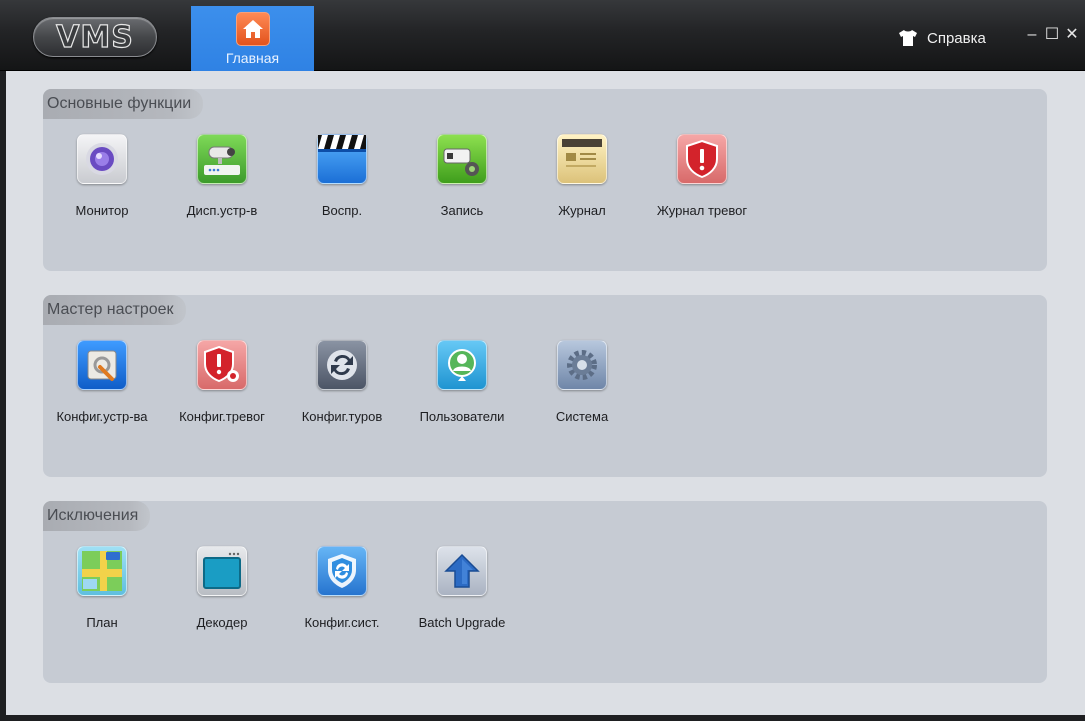 This screenshot has width=1085, height=721. Describe the element at coordinates (462, 416) in the screenshot. I see `item-label: Пользователи` at that location.